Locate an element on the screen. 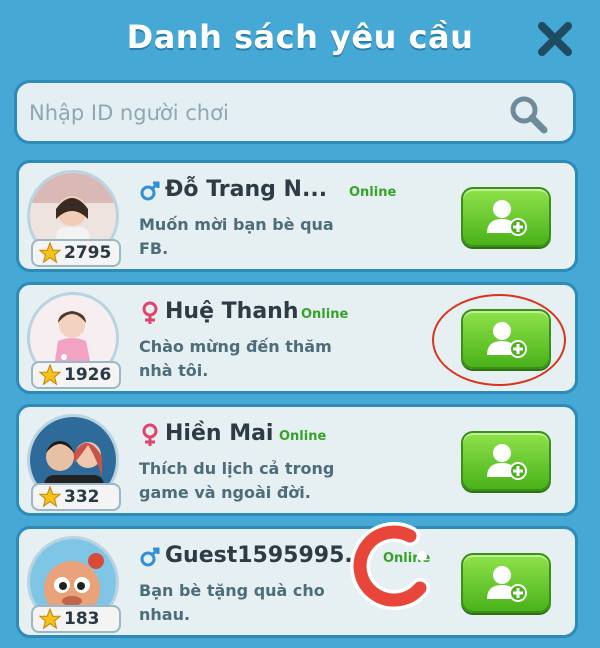 The width and height of the screenshot is (600, 648). search-bar is located at coordinates (295, 112).